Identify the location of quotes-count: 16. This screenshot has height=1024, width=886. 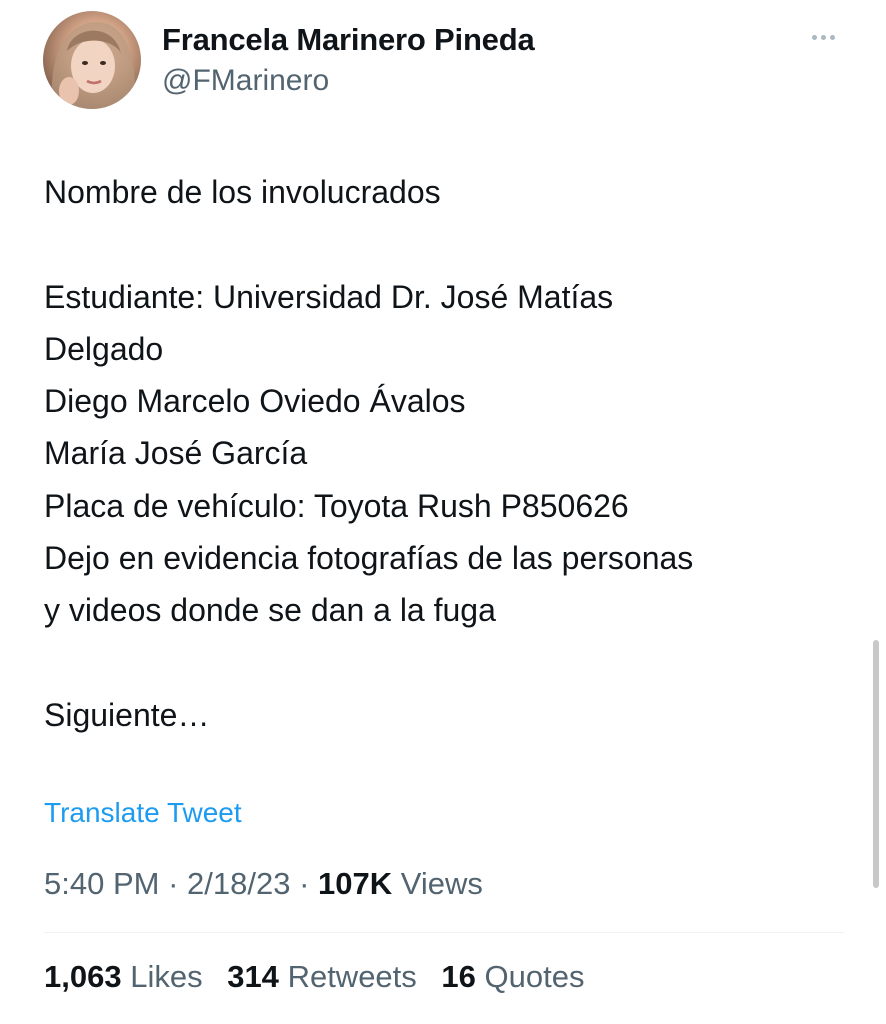
(458, 976).